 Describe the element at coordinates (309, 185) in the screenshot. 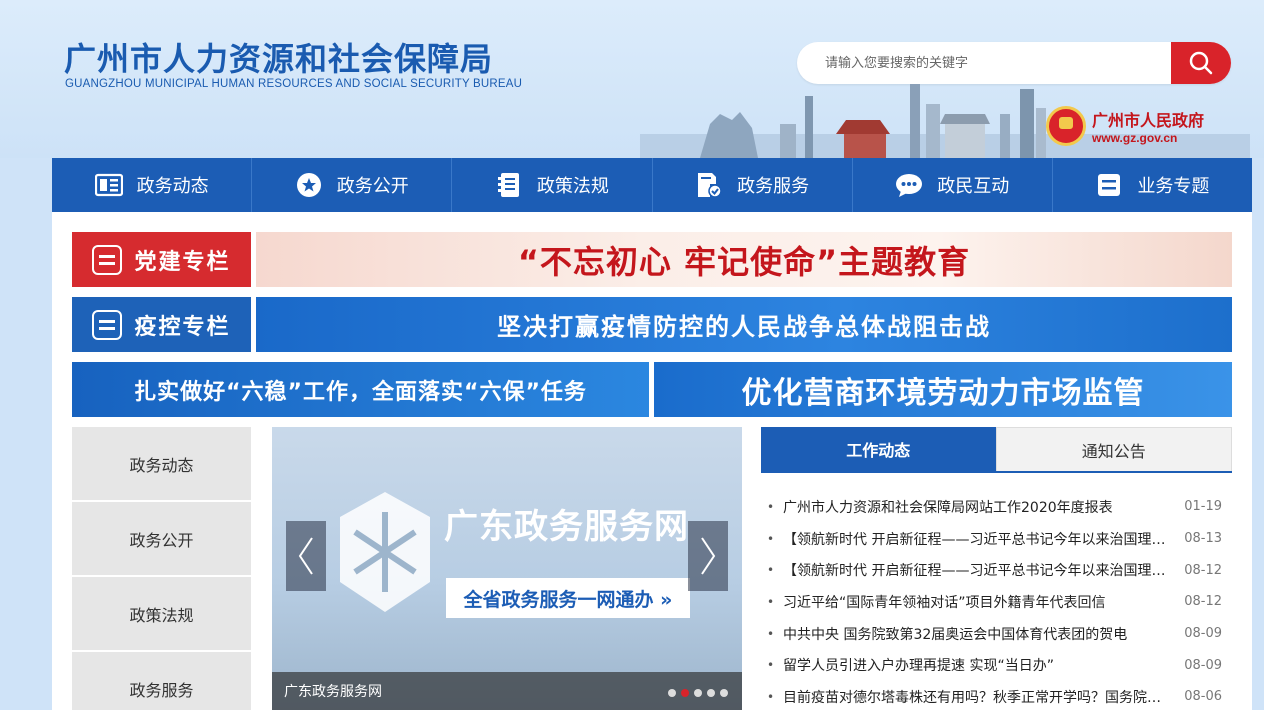

I see `star-icon` at that location.